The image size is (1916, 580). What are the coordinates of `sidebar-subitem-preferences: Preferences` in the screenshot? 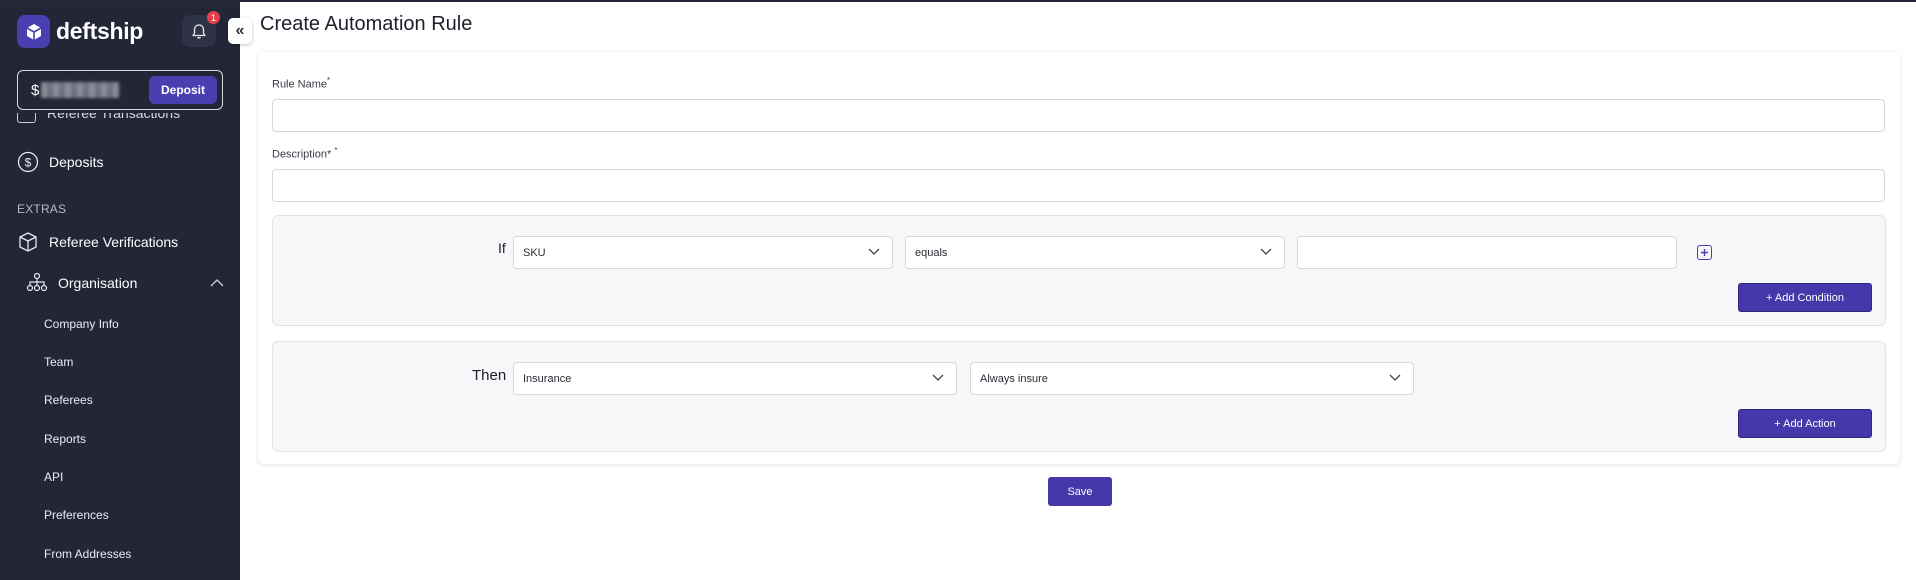 It's located at (76, 515).